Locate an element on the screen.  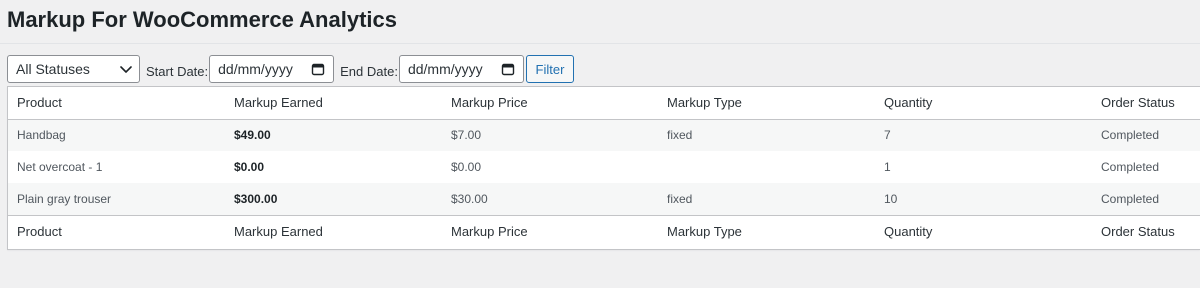
cell-markup-price: $7.00 is located at coordinates (466, 135).